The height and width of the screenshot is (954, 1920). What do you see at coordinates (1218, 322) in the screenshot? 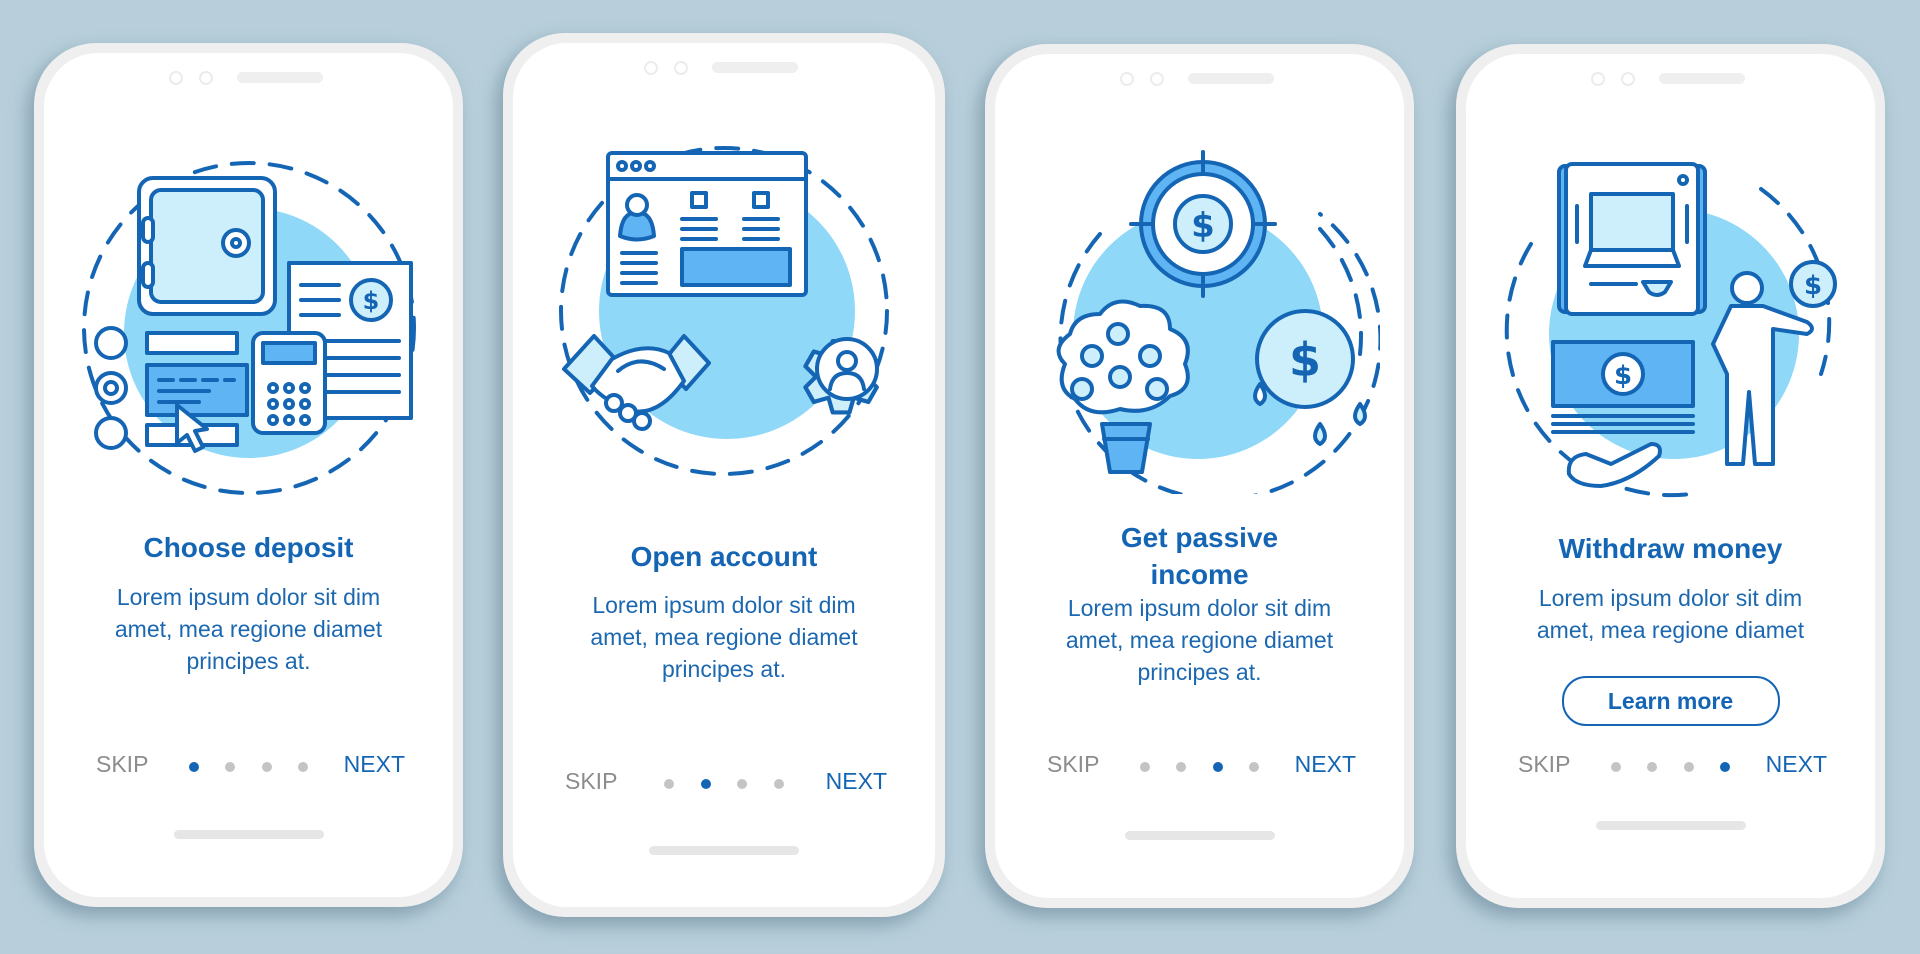
I see `money-tree-target-coin-icon: $ $` at bounding box center [1218, 322].